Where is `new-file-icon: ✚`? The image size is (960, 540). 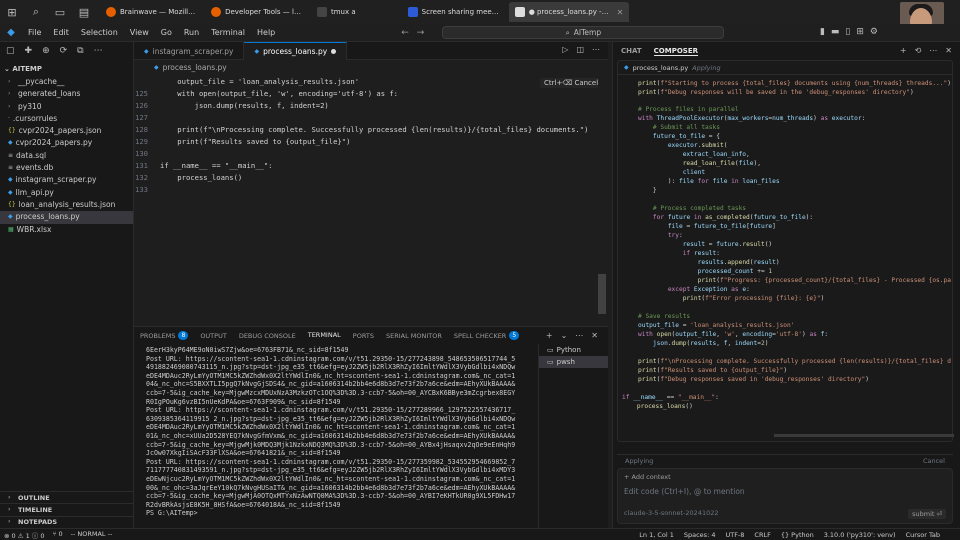 new-file-icon: ✚ is located at coordinates (29, 51).